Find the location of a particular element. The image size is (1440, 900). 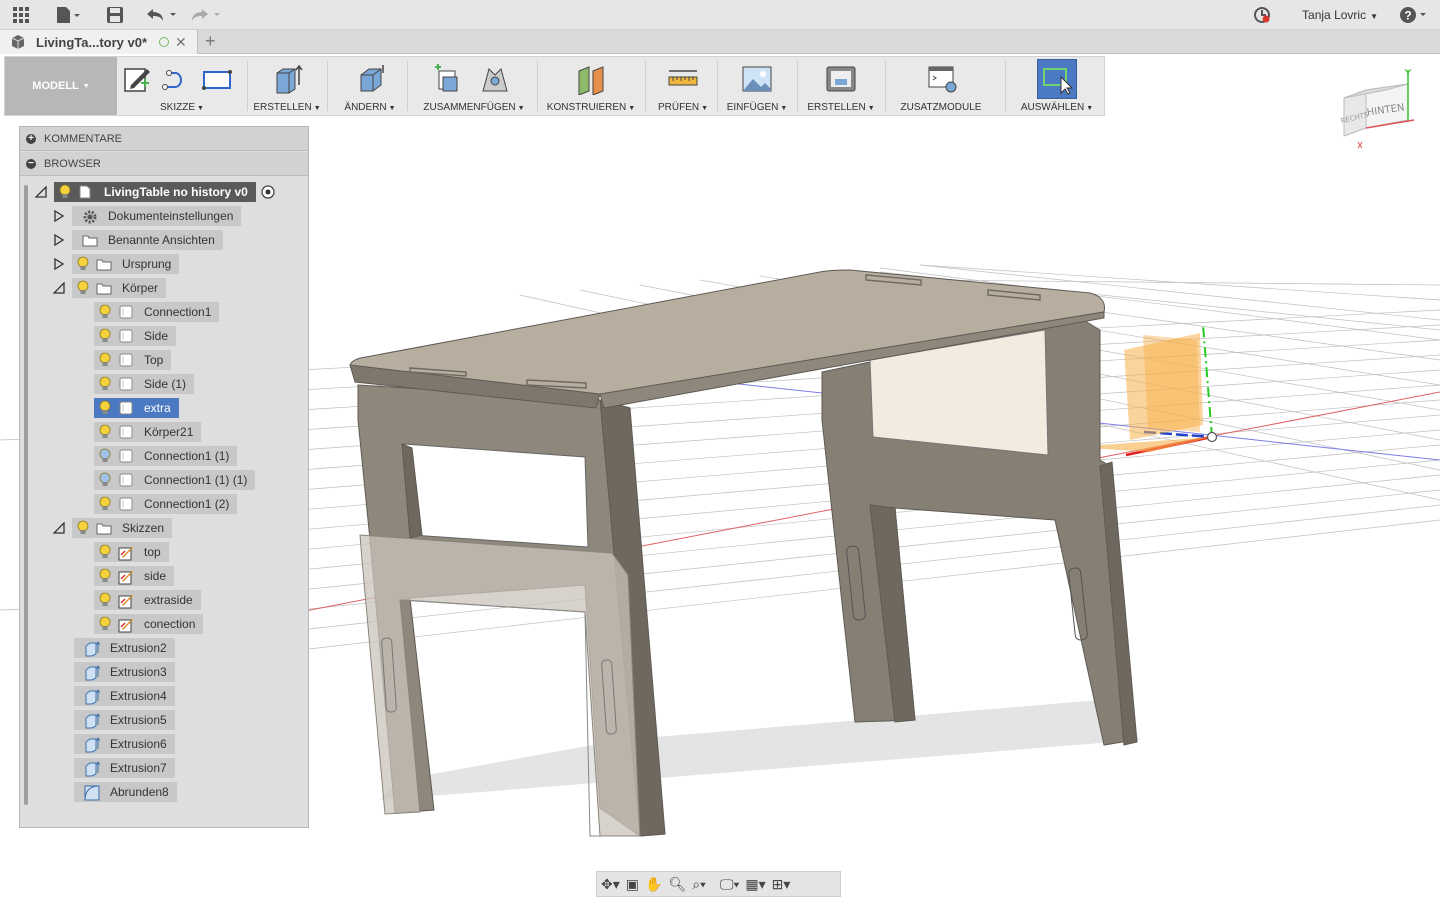

document-tab: LivingTa...tory v0* ✕ is located at coordinates (99, 42).